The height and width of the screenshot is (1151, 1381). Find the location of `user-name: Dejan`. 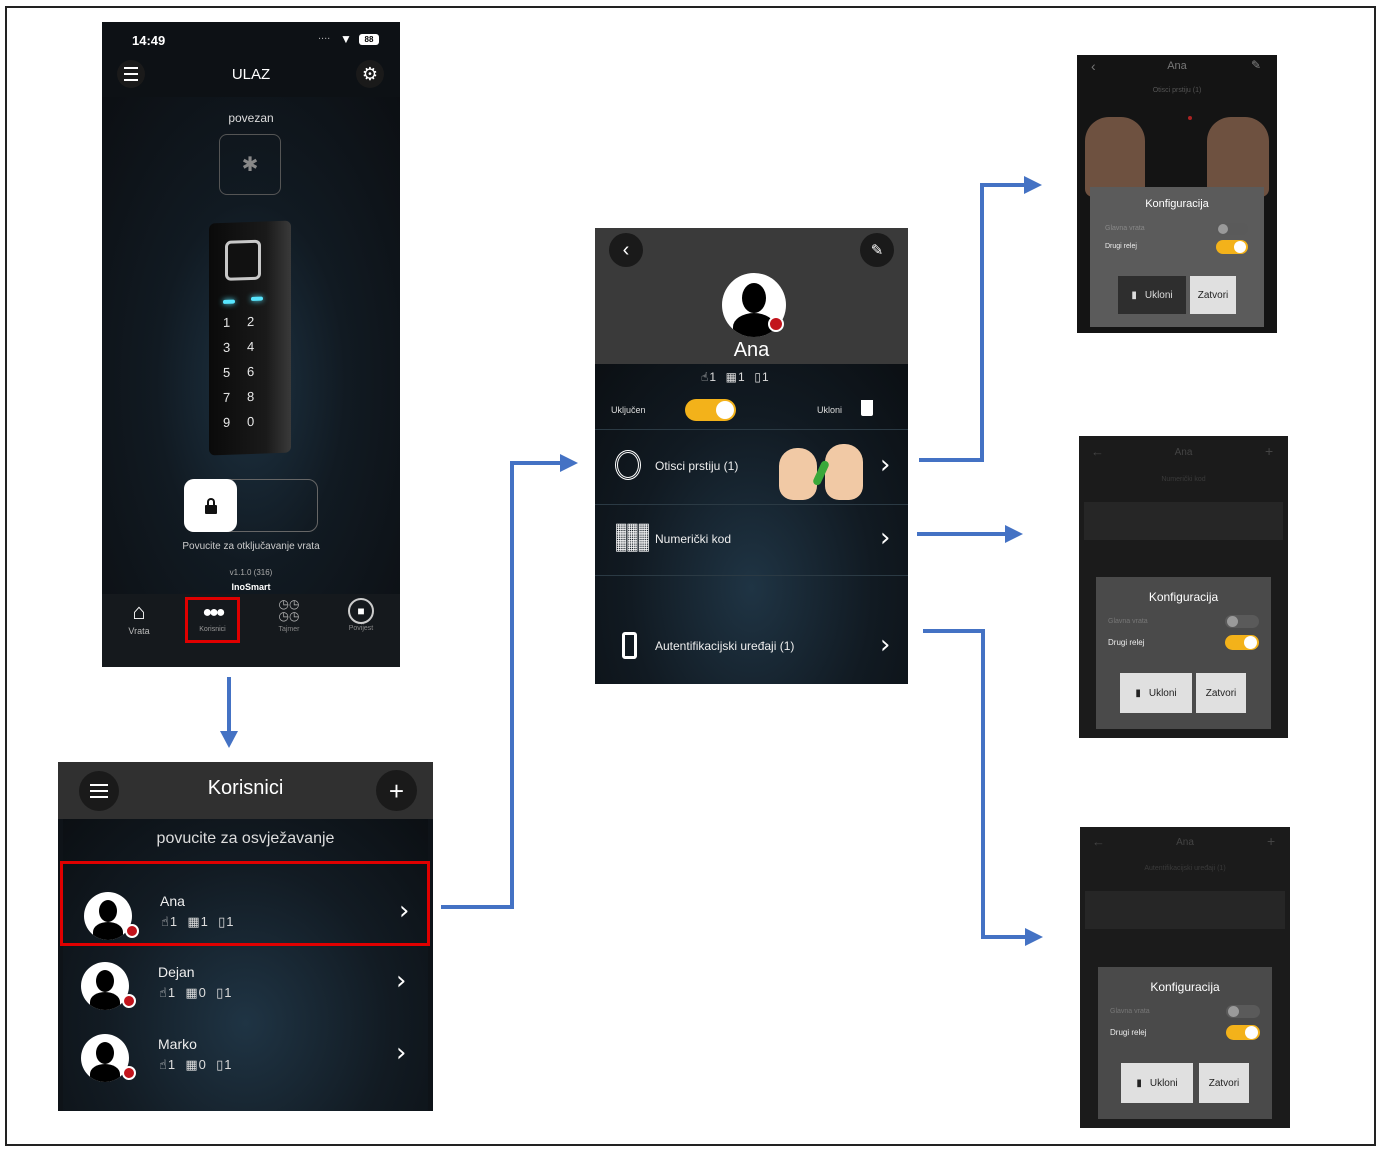

user-name: Dejan is located at coordinates (176, 972).